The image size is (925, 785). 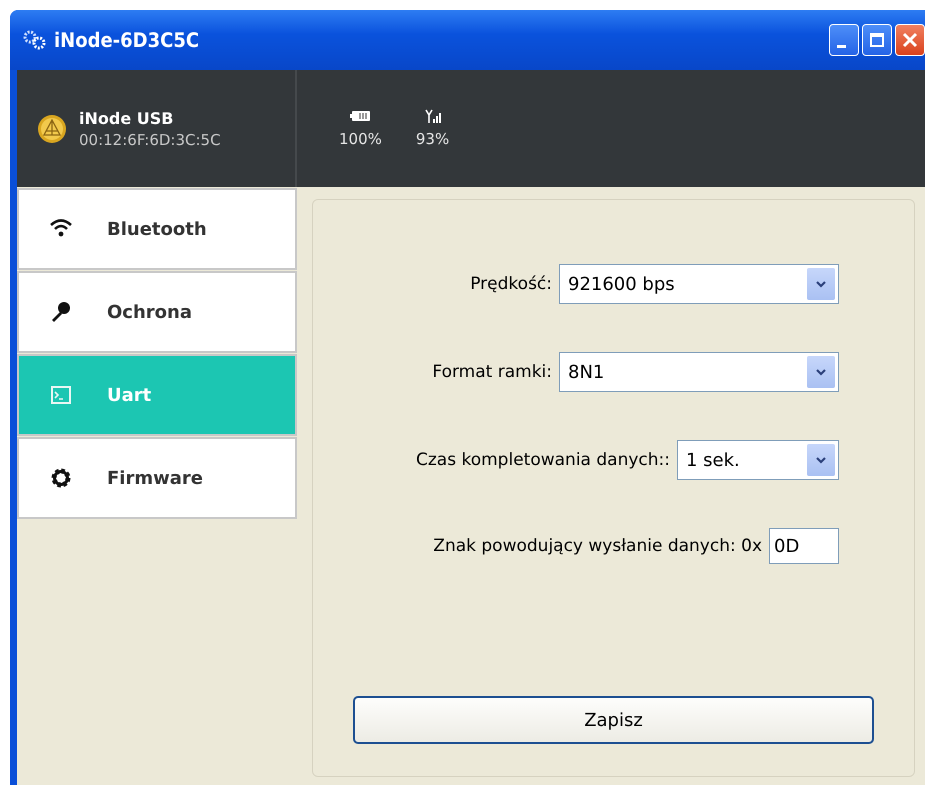 What do you see at coordinates (433, 139) in the screenshot?
I see `status-reading: 93%` at bounding box center [433, 139].